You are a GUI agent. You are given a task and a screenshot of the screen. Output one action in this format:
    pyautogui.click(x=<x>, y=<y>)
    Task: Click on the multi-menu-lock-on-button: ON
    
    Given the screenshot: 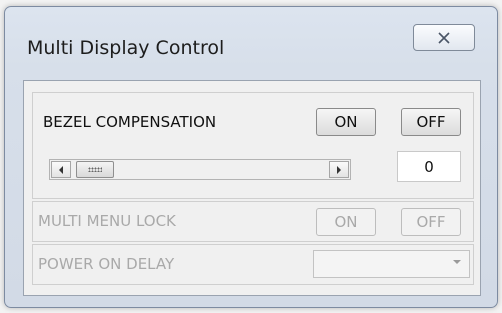 What is the action you would take?
    pyautogui.click(x=346, y=222)
    